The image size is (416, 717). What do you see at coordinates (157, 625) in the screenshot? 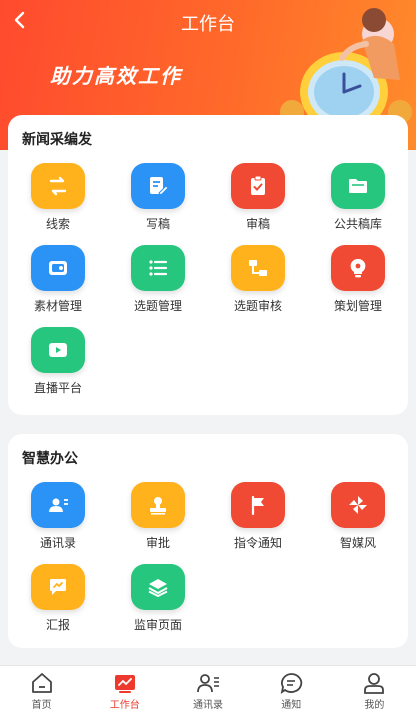
I see `app-label: 监审页面` at bounding box center [157, 625].